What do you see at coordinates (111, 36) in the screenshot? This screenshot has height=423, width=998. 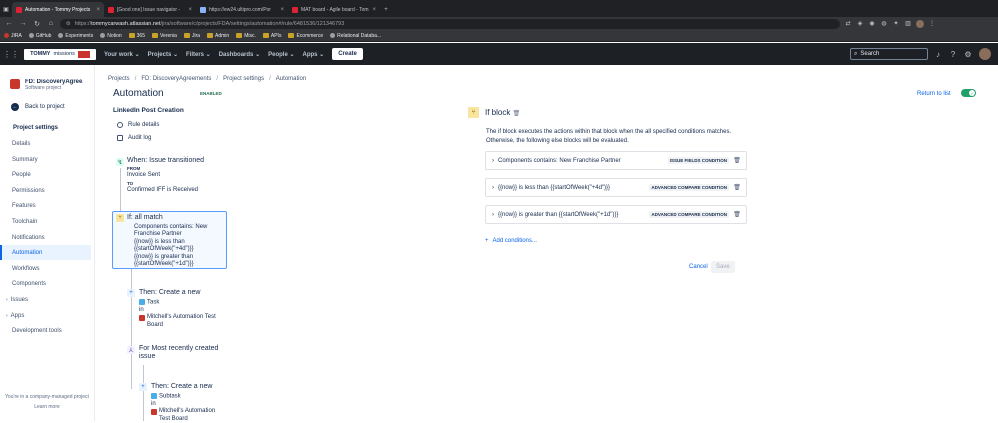 I see `bookmark: Notion` at bounding box center [111, 36].